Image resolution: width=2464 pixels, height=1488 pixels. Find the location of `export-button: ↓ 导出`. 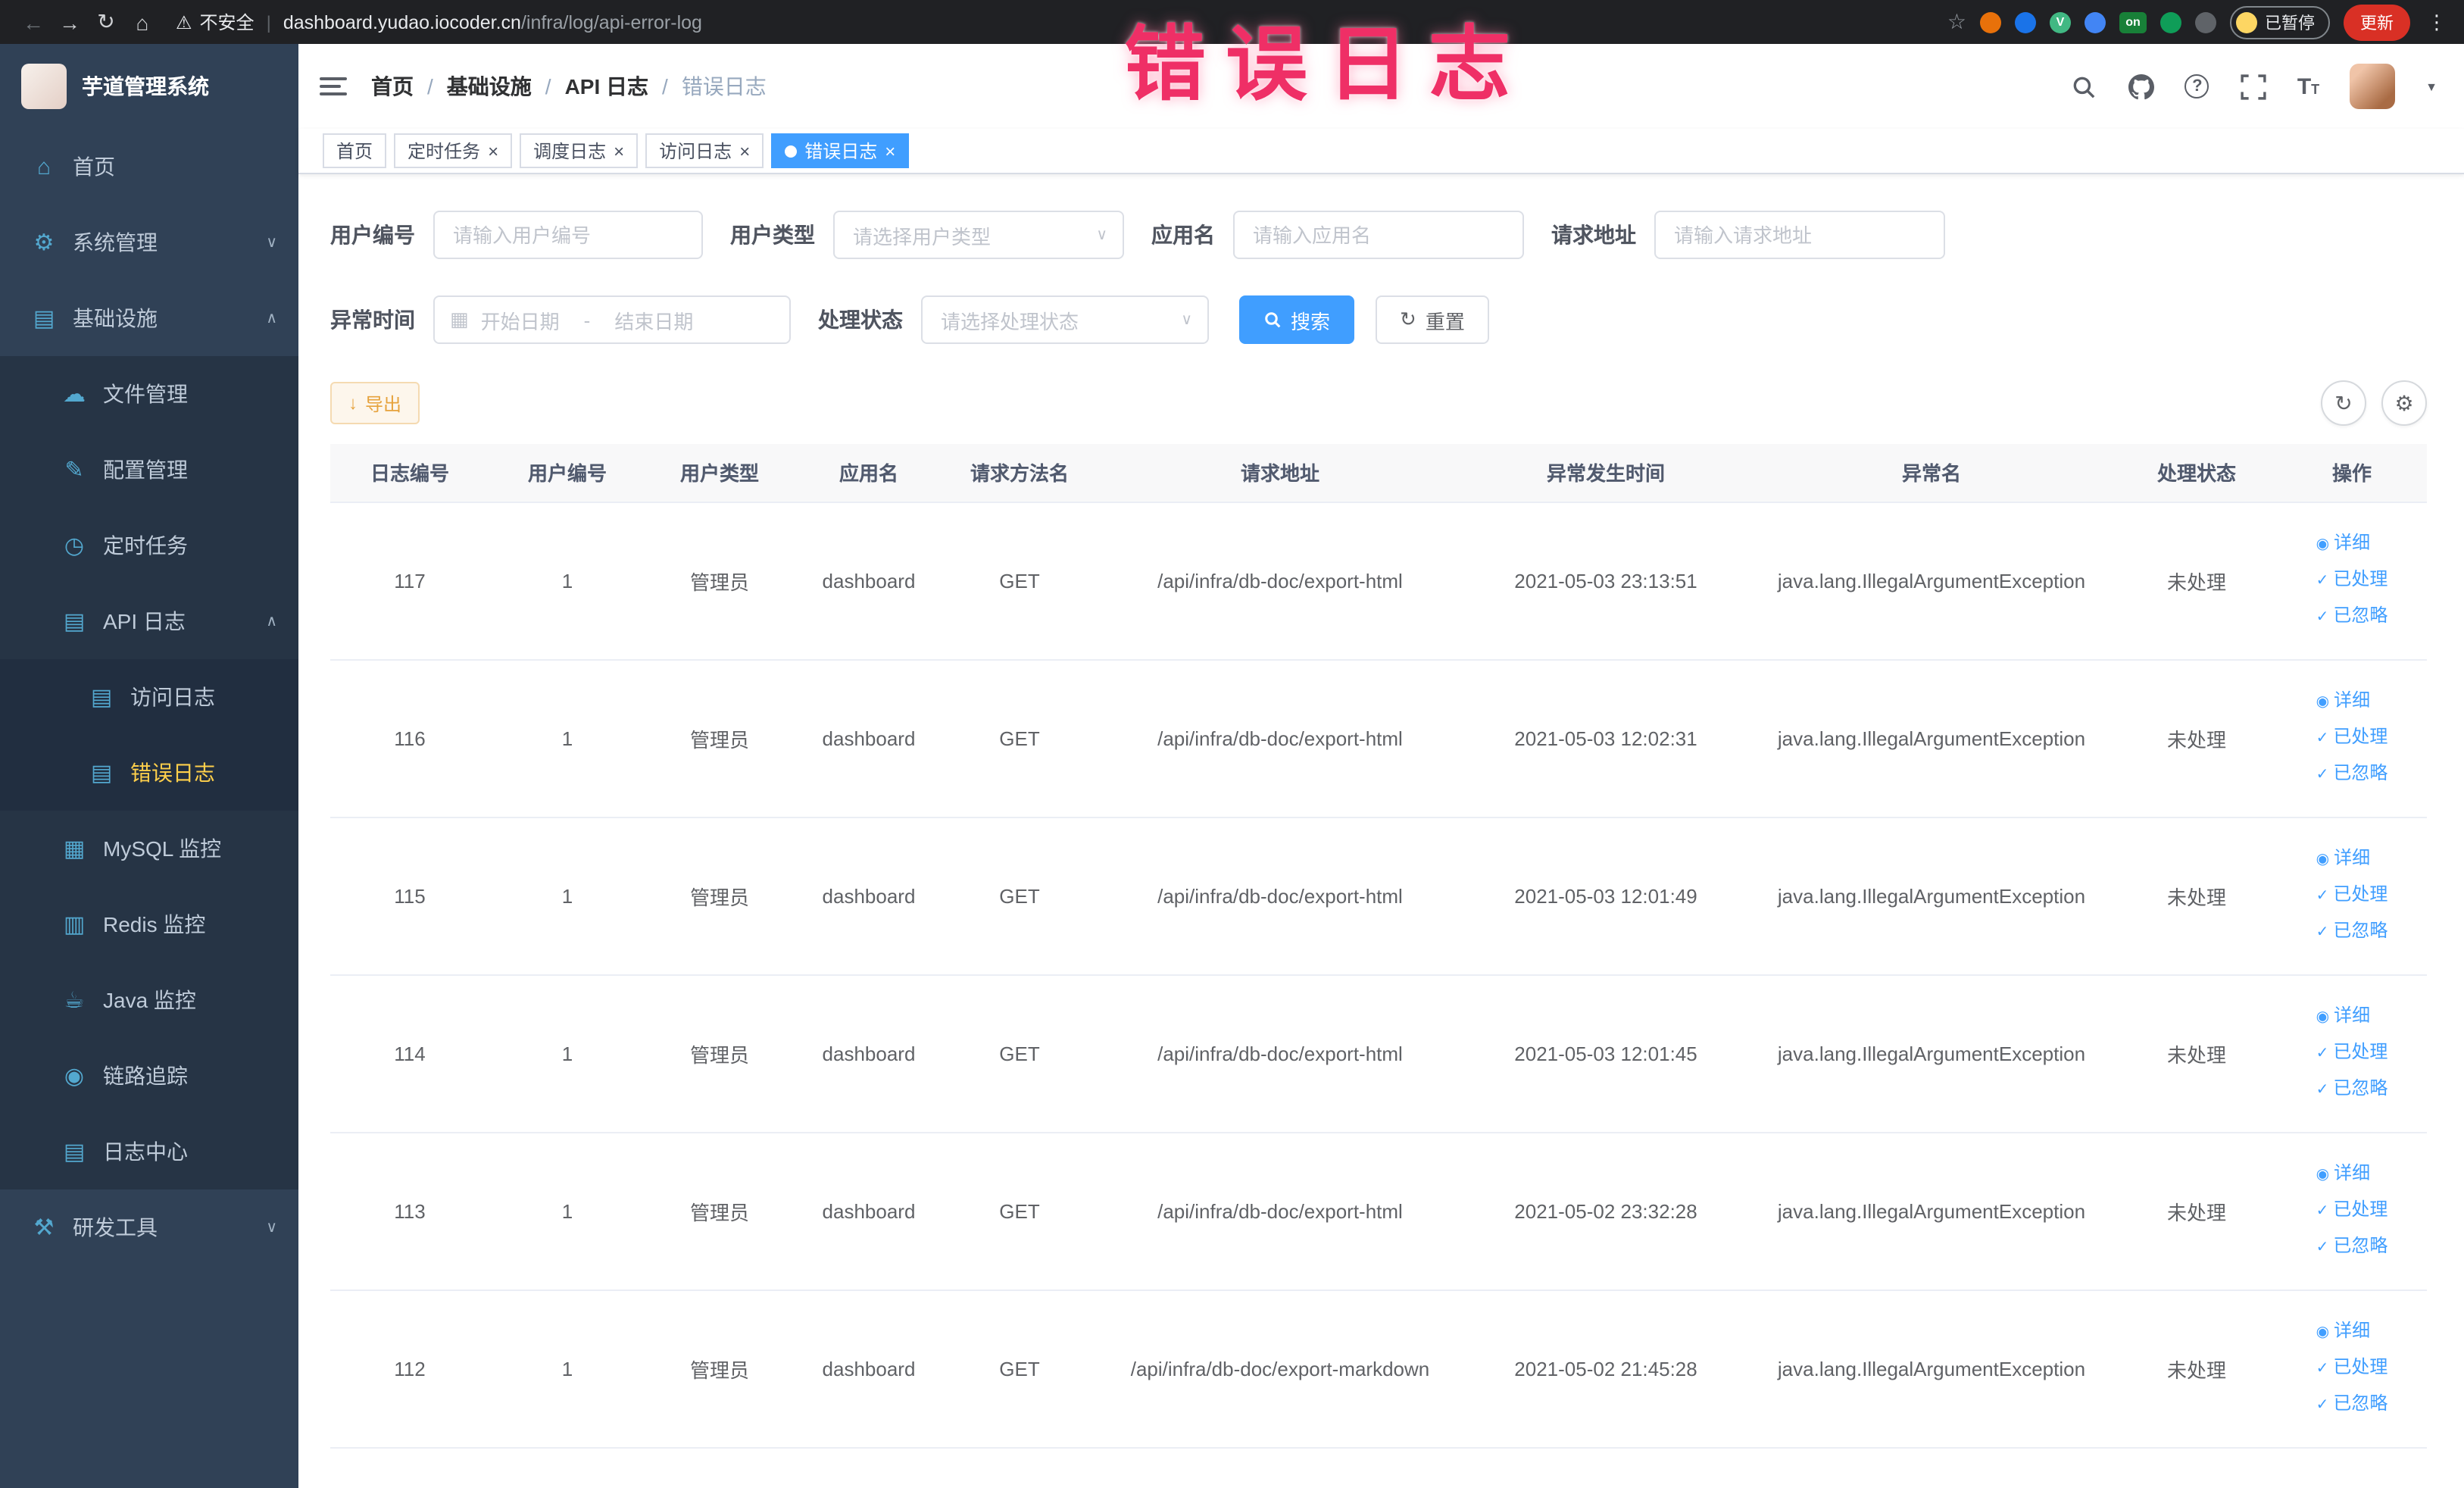

export-button: ↓ 导出 is located at coordinates (375, 403).